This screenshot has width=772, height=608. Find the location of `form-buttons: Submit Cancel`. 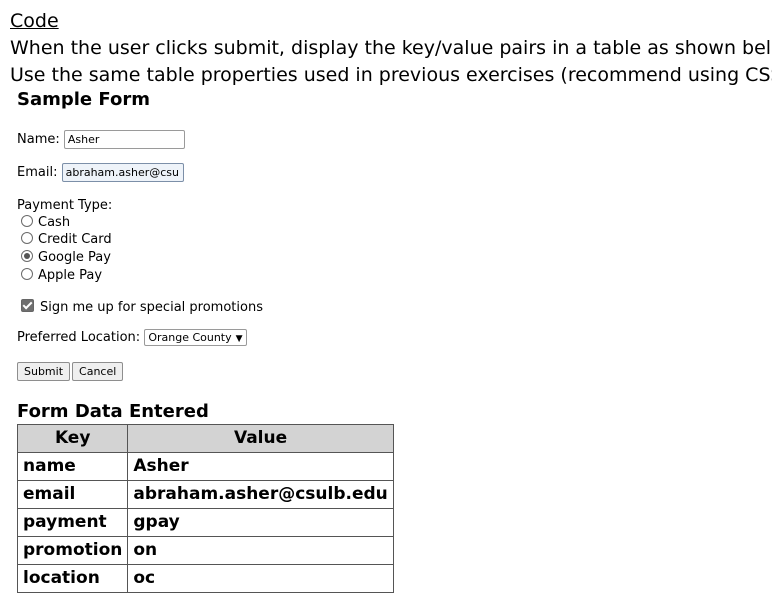

form-buttons: Submit Cancel is located at coordinates (71, 371).